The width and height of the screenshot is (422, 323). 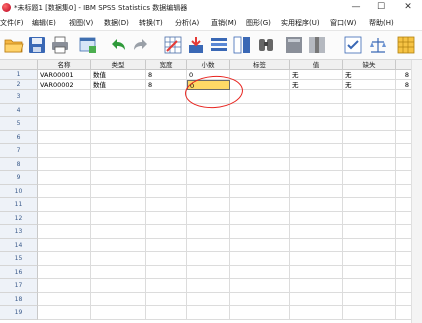 I want to click on cell-width: 8, so click(x=166, y=75).